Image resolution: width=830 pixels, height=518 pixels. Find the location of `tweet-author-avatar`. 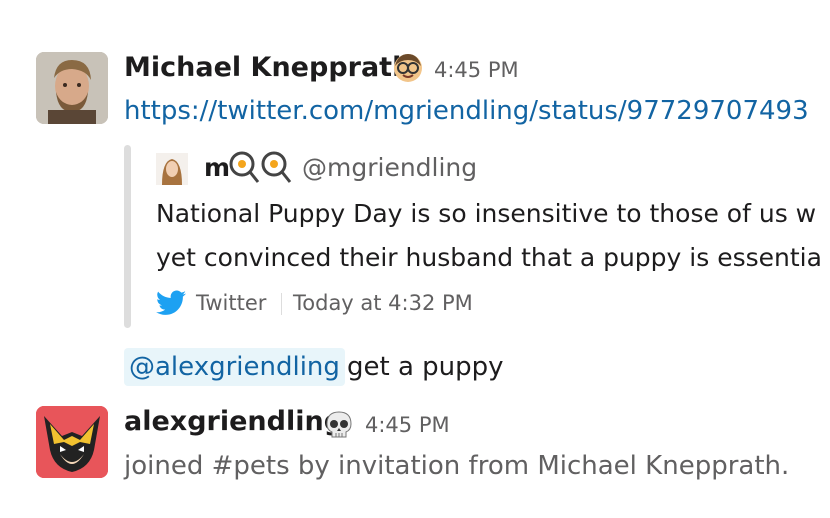

tweet-author-avatar is located at coordinates (172, 171).